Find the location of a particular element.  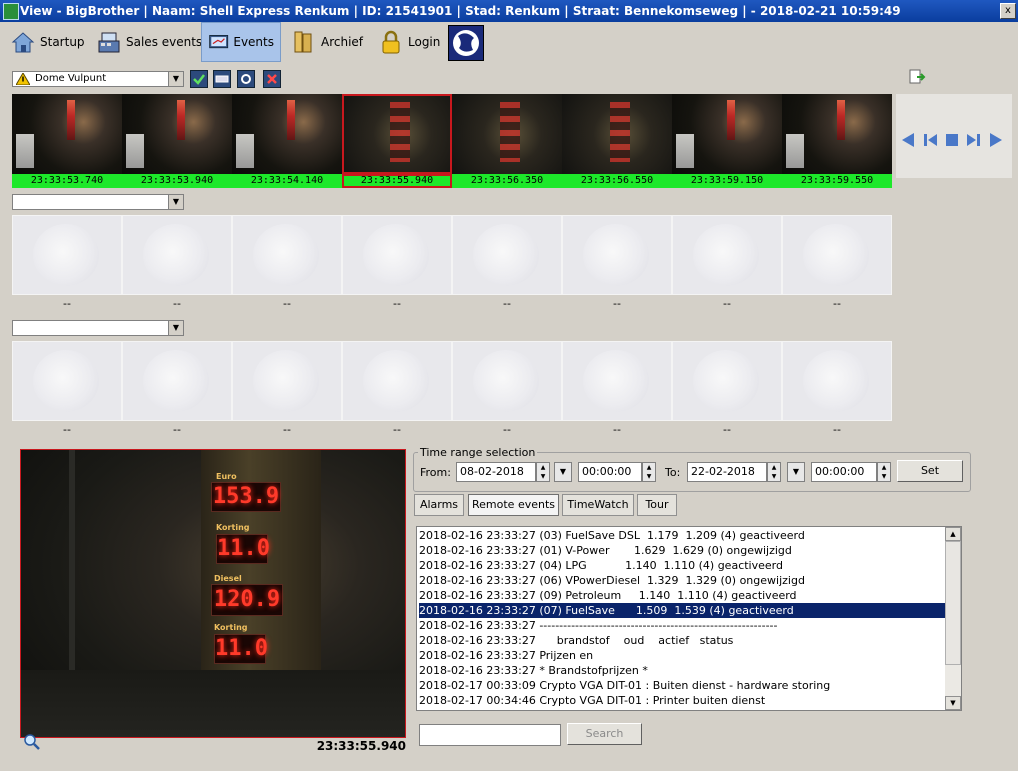

keyboard-button is located at coordinates (222, 79).